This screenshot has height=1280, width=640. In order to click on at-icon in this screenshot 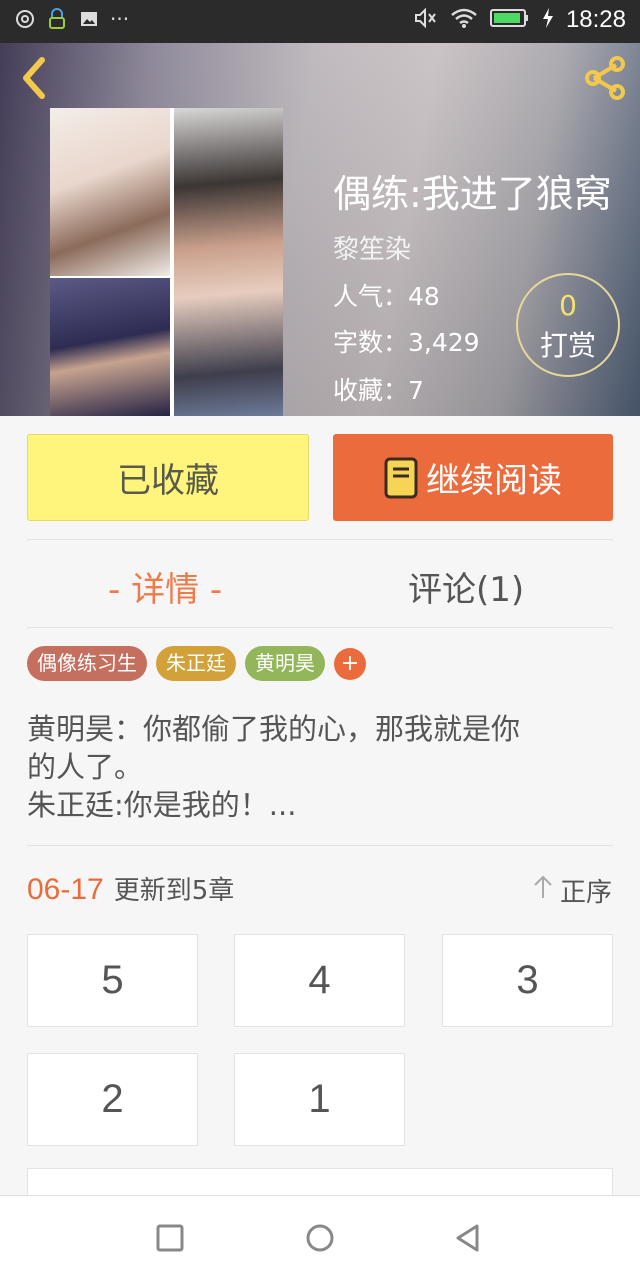, I will do `click(25, 19)`.